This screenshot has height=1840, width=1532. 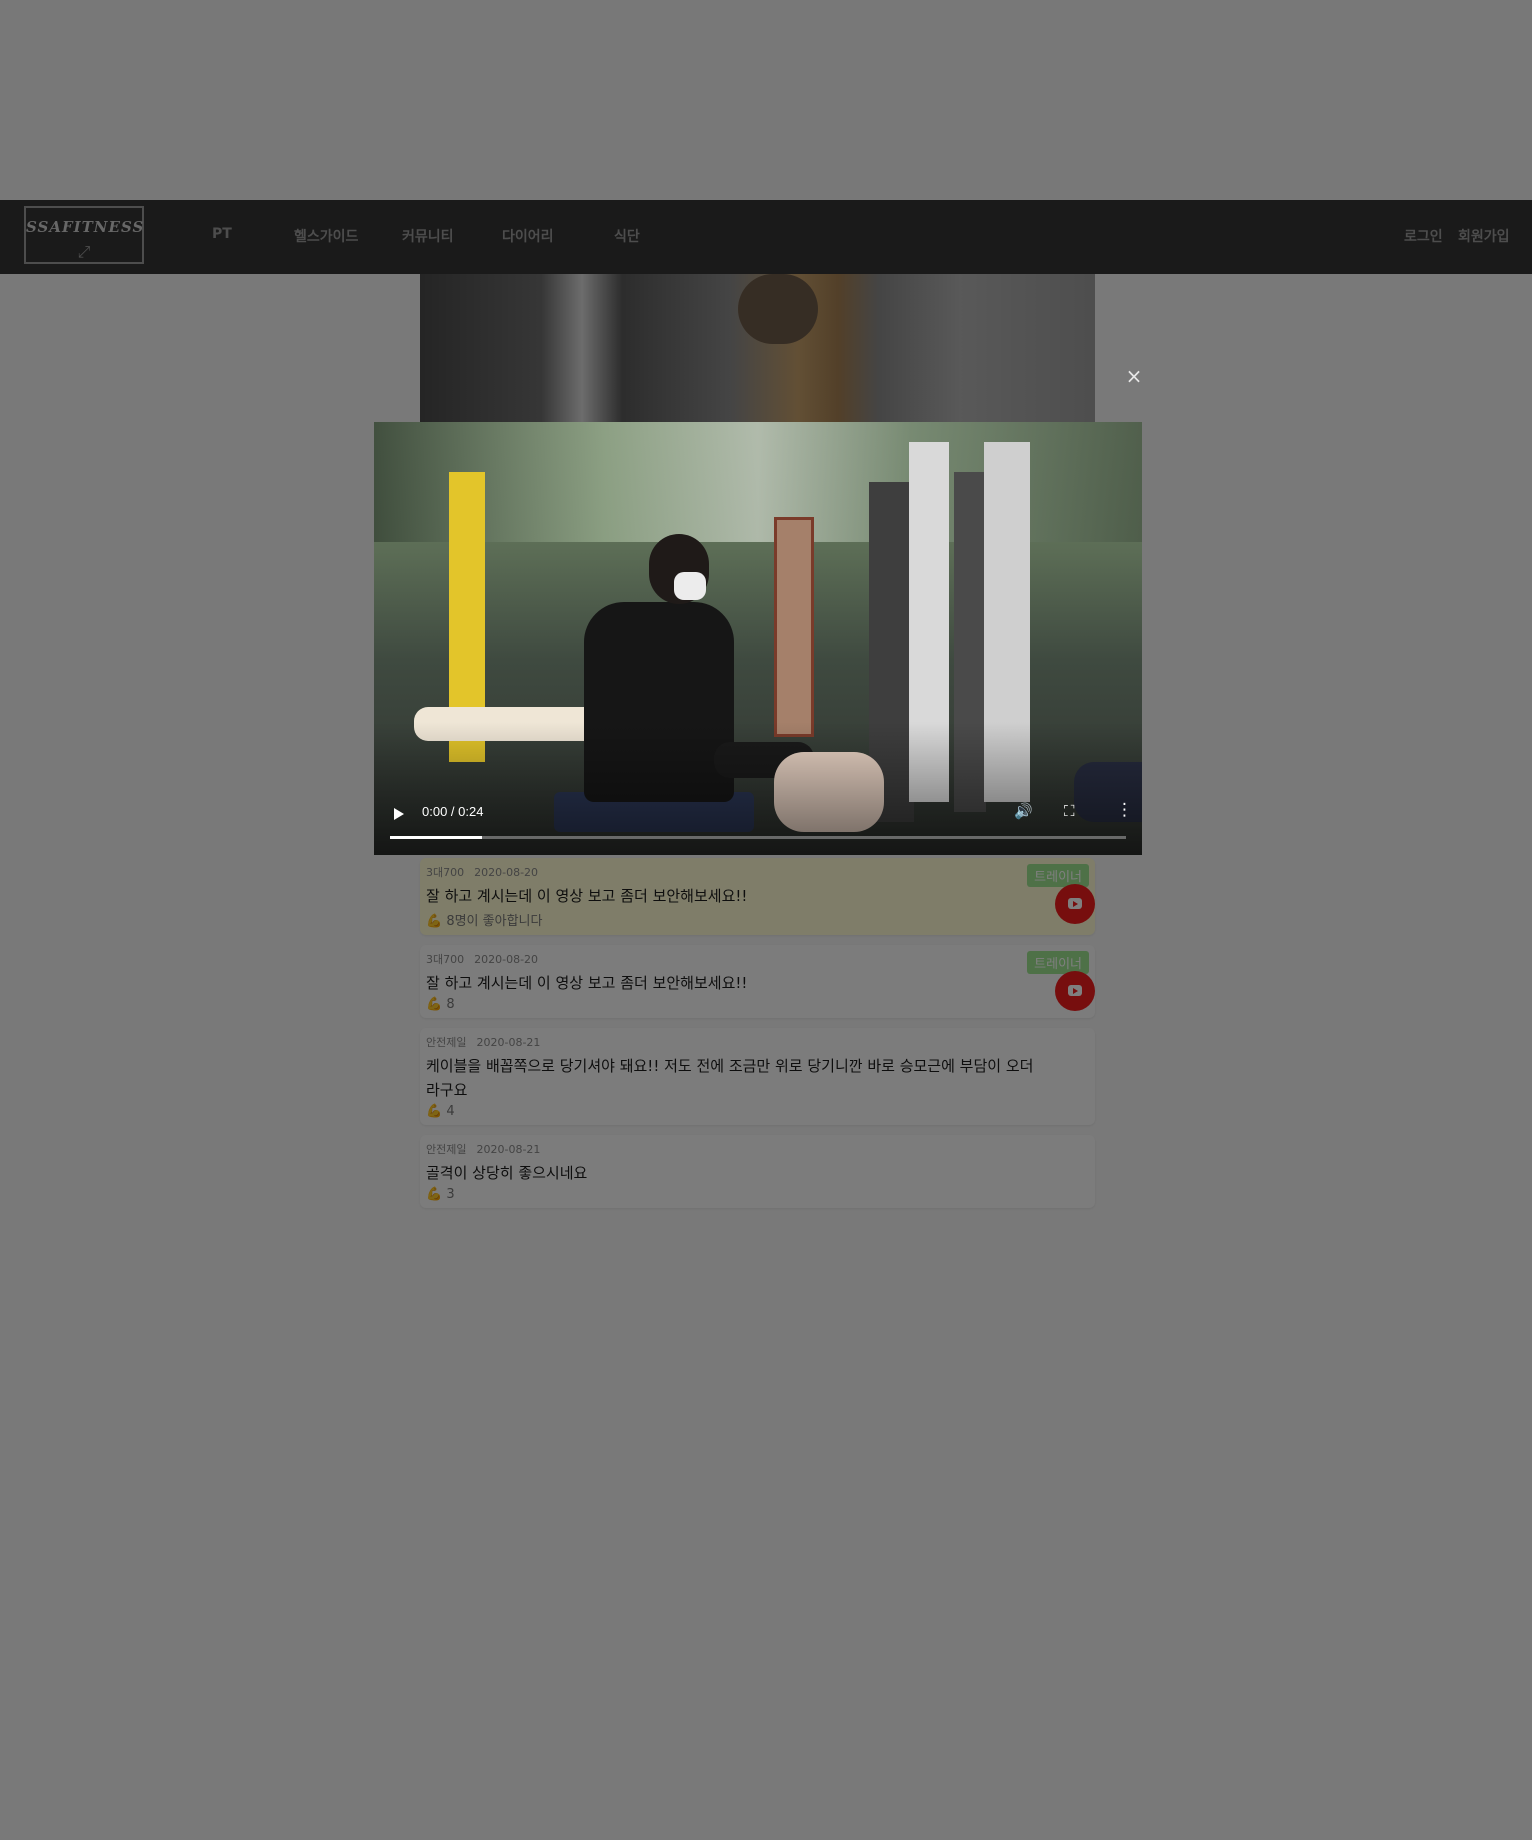 What do you see at coordinates (1134, 376) in the screenshot?
I see `close-icon: ×` at bounding box center [1134, 376].